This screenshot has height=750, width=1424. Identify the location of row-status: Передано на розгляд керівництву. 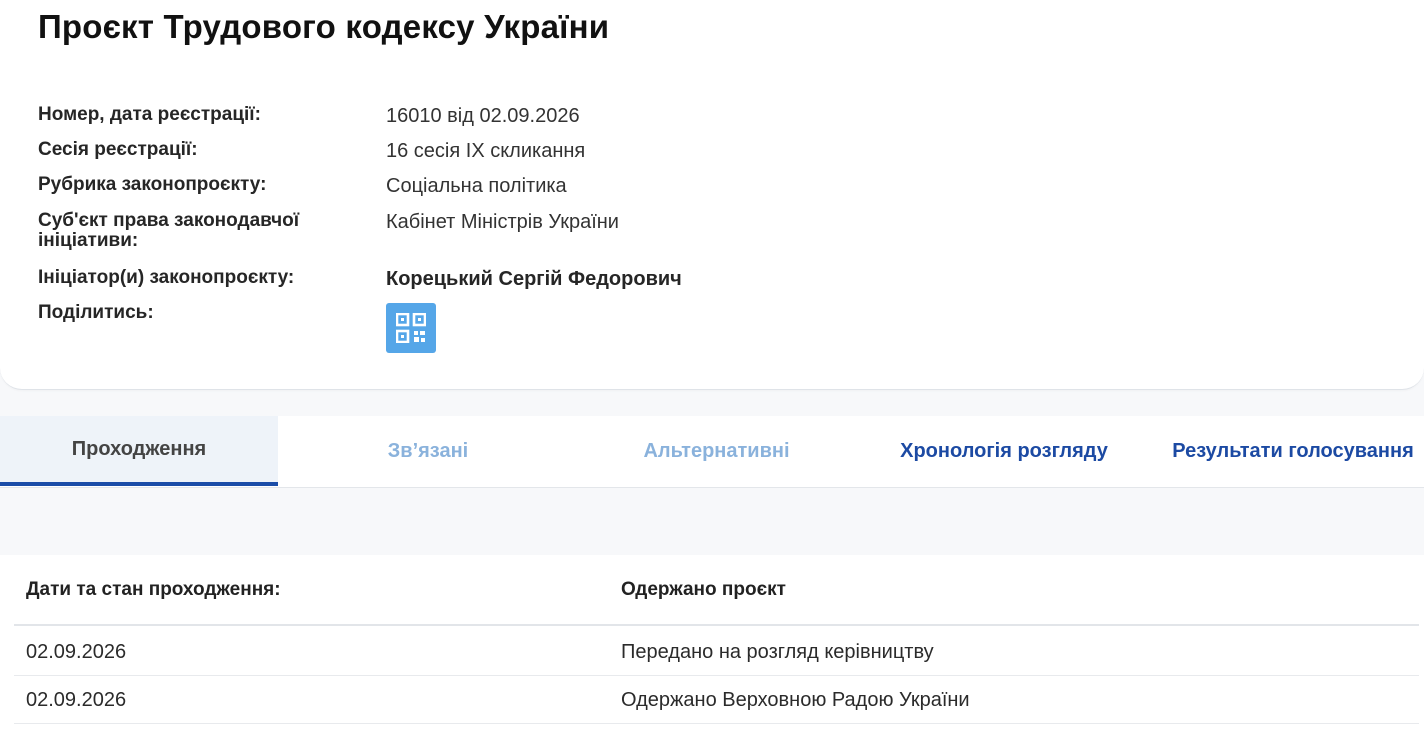
(777, 652).